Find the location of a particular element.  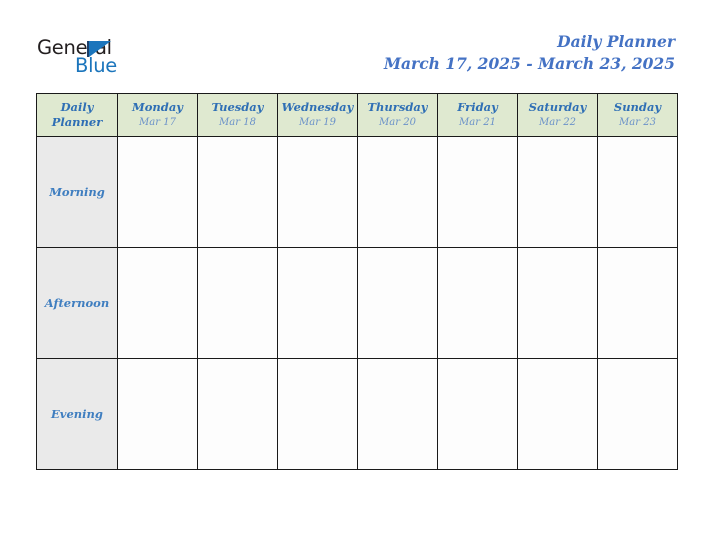

day-header-thursday: Thursday Mar 20 is located at coordinates (397, 115).